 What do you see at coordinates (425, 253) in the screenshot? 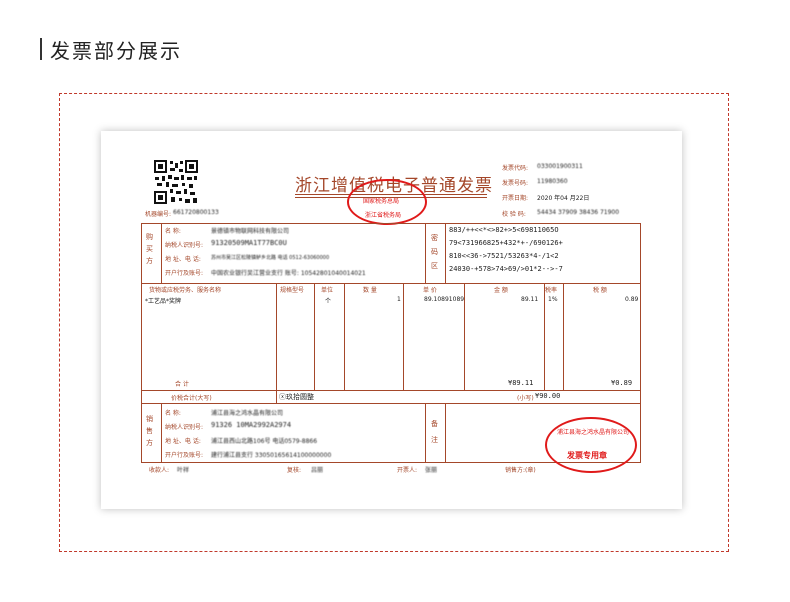
I see `cipher-left-divider` at bounding box center [425, 253].